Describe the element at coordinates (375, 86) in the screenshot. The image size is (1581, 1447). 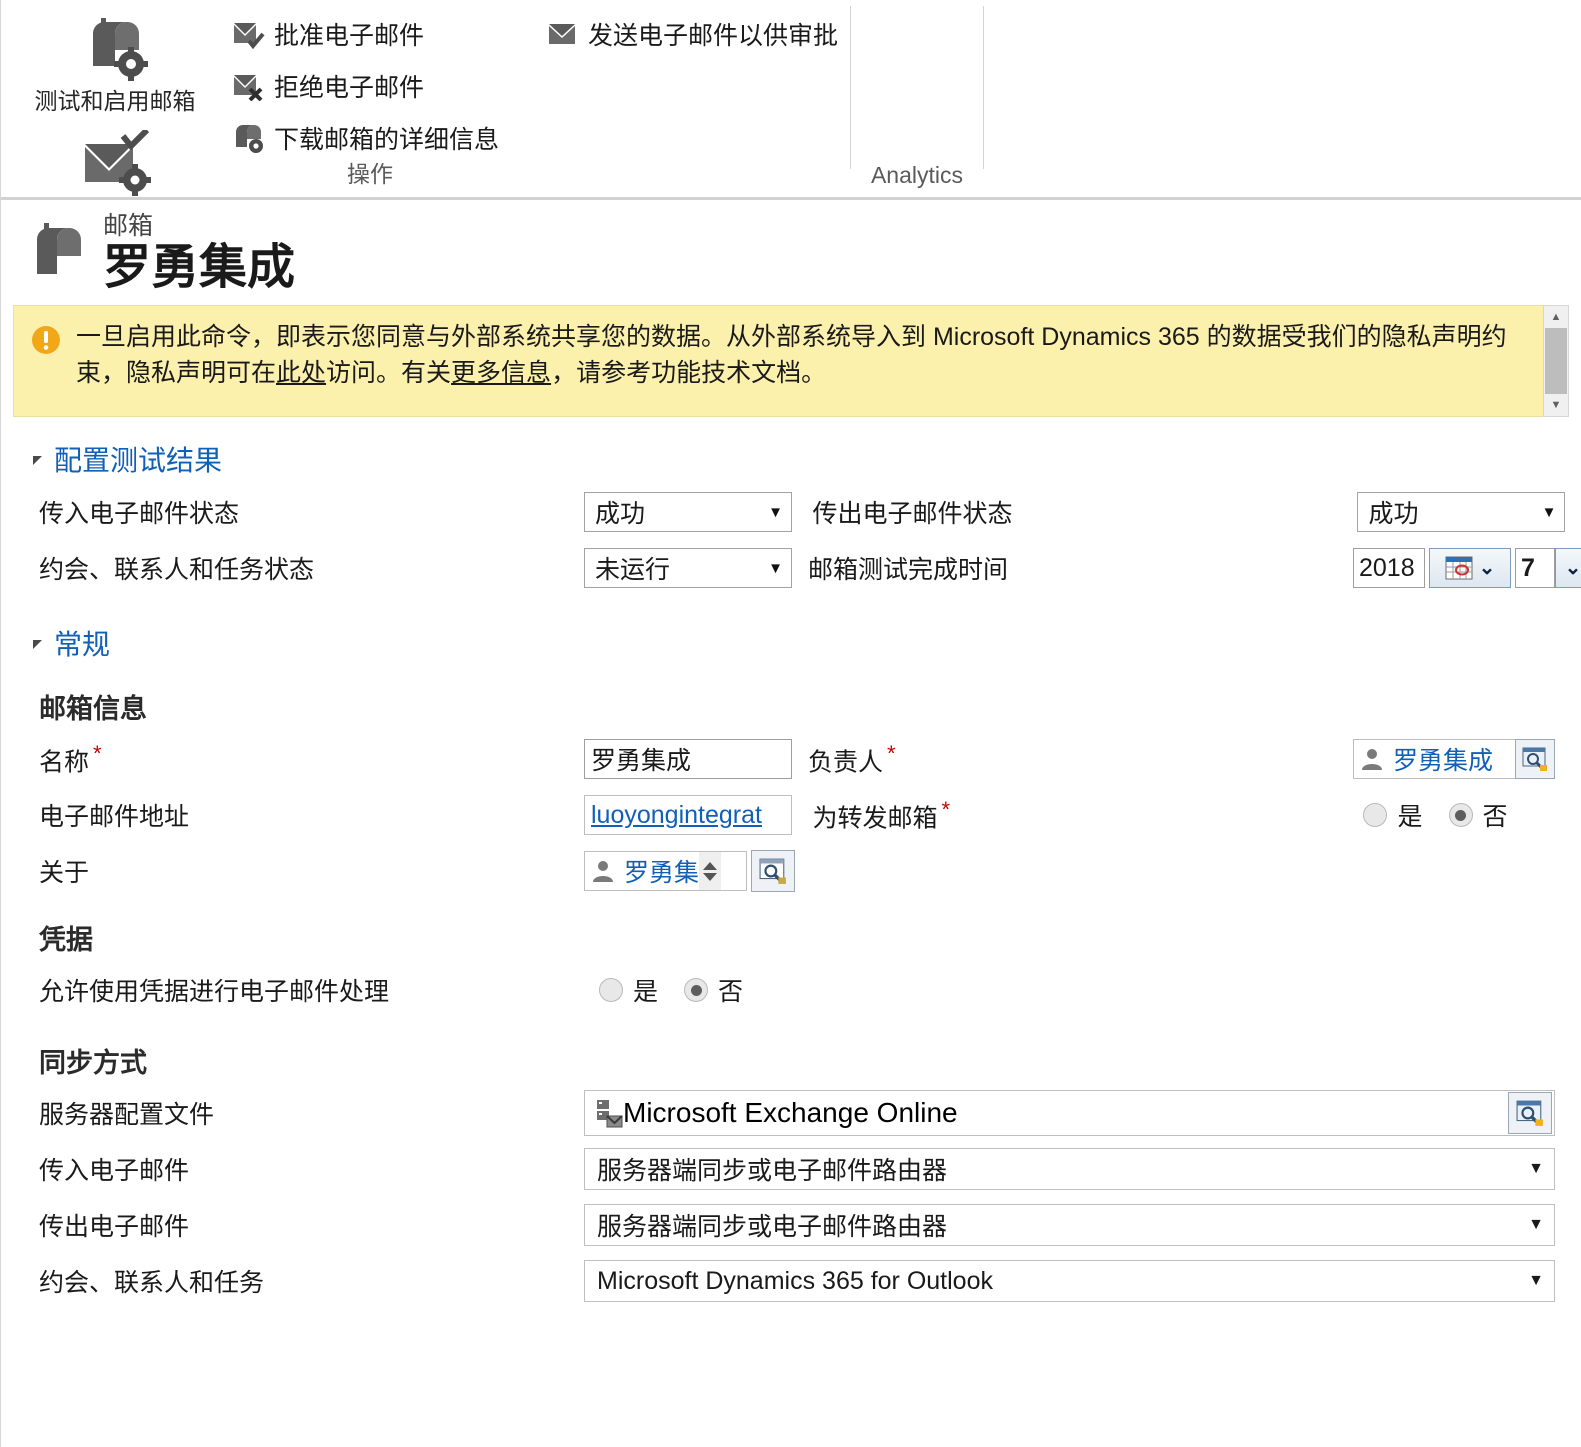
I see `reject-email-button: 拒绝电子邮件` at that location.